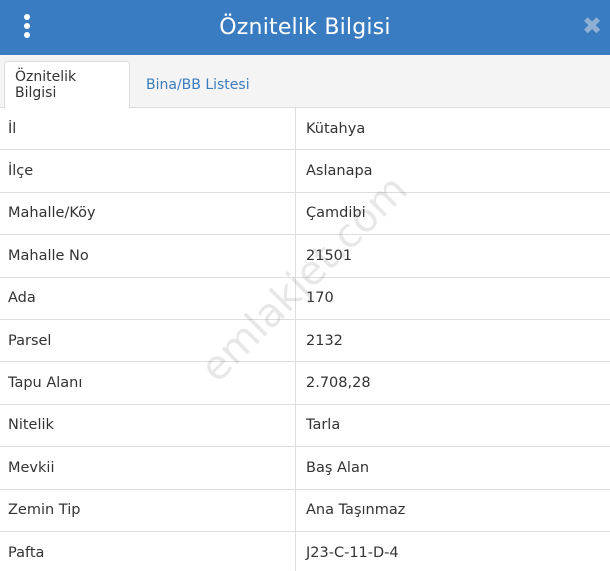 This screenshot has height=571, width=610. I want to click on attribute-key: İlçe, so click(21, 171).